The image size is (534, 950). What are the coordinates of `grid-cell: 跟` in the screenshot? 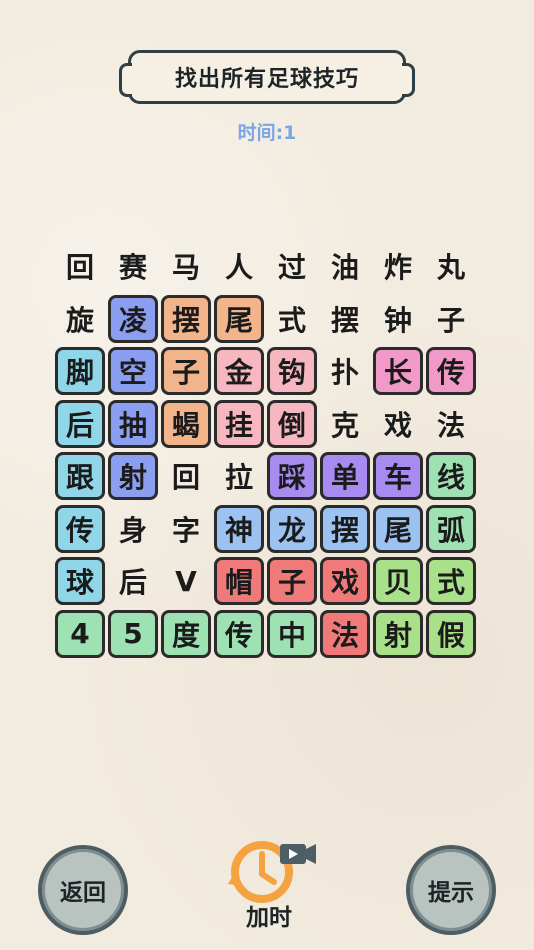 It's located at (80, 476).